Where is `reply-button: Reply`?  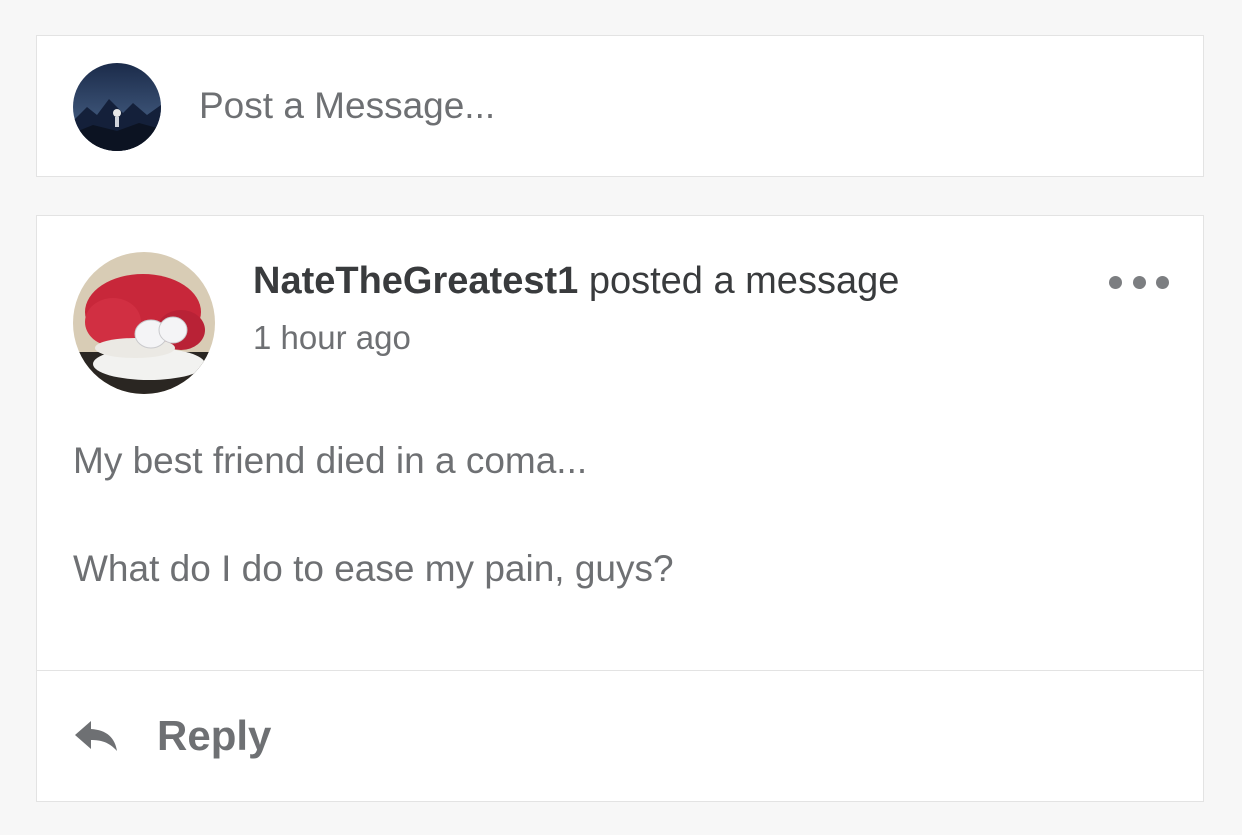
reply-button: Reply is located at coordinates (172, 736).